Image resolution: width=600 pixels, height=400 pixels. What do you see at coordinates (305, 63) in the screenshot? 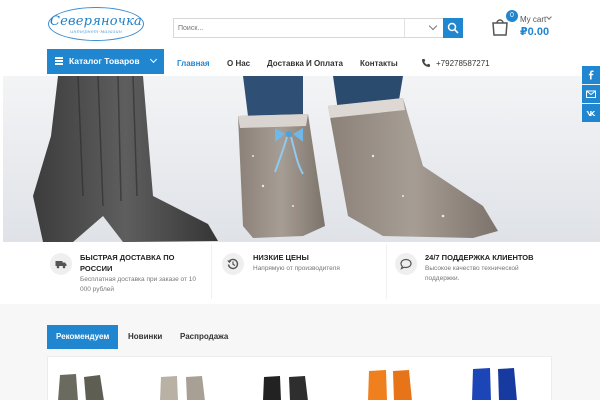
I see `nav-link-delivery: Доставка И Оплата` at bounding box center [305, 63].